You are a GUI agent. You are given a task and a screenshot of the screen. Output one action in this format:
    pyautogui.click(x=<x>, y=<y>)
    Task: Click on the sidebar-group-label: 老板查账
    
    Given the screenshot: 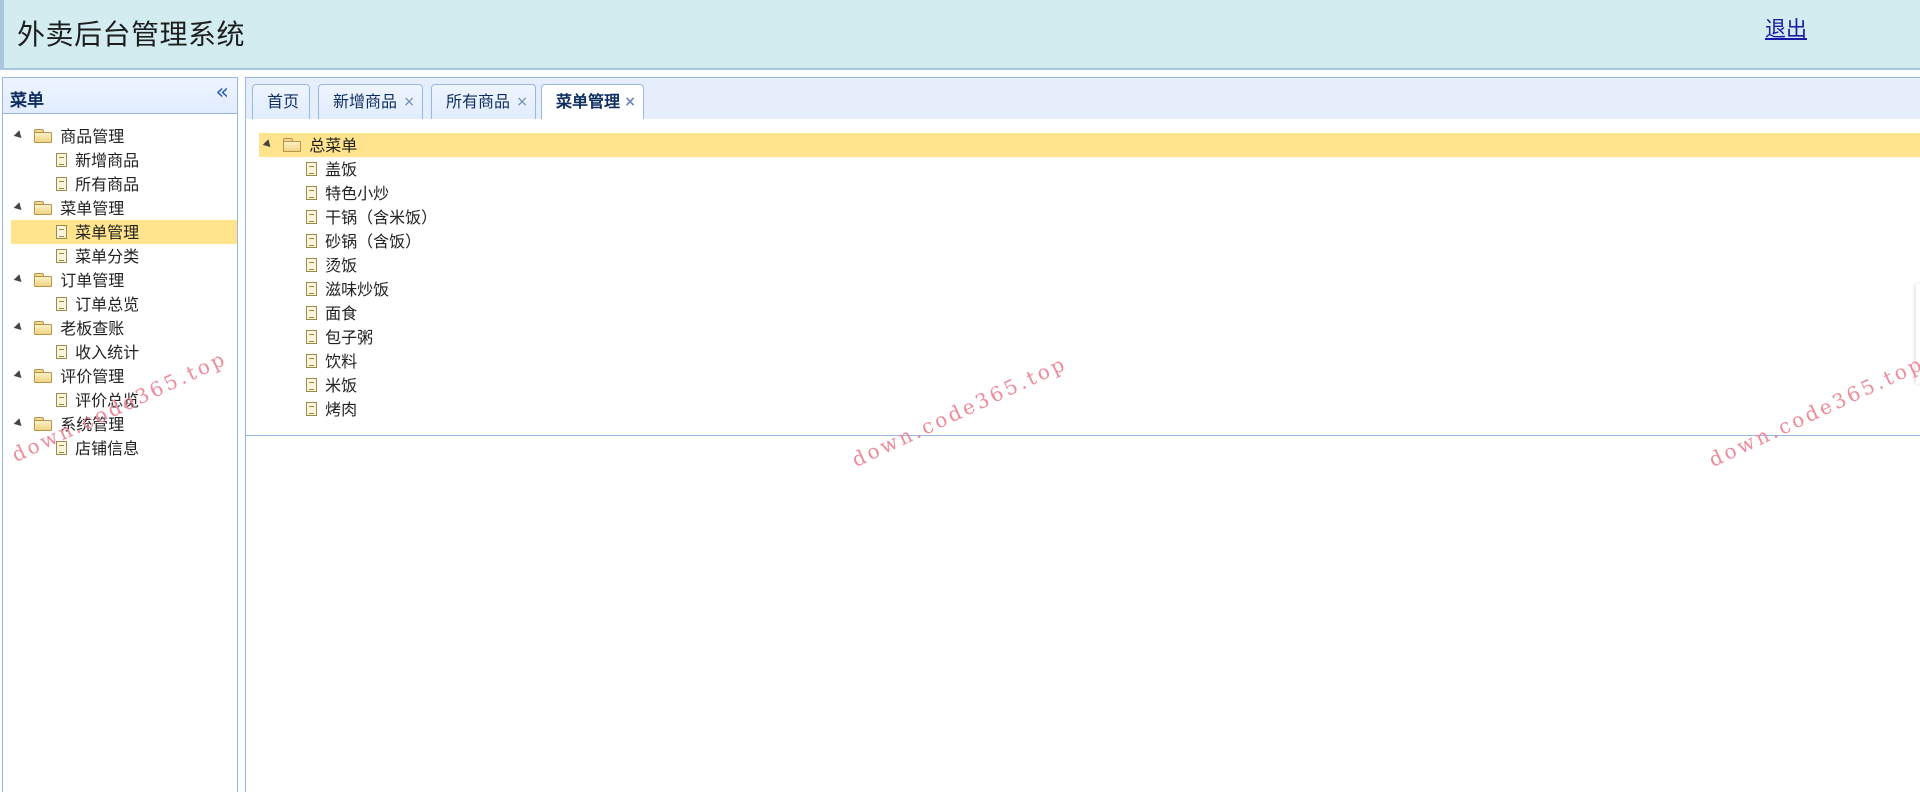 What is the action you would take?
    pyautogui.click(x=92, y=328)
    